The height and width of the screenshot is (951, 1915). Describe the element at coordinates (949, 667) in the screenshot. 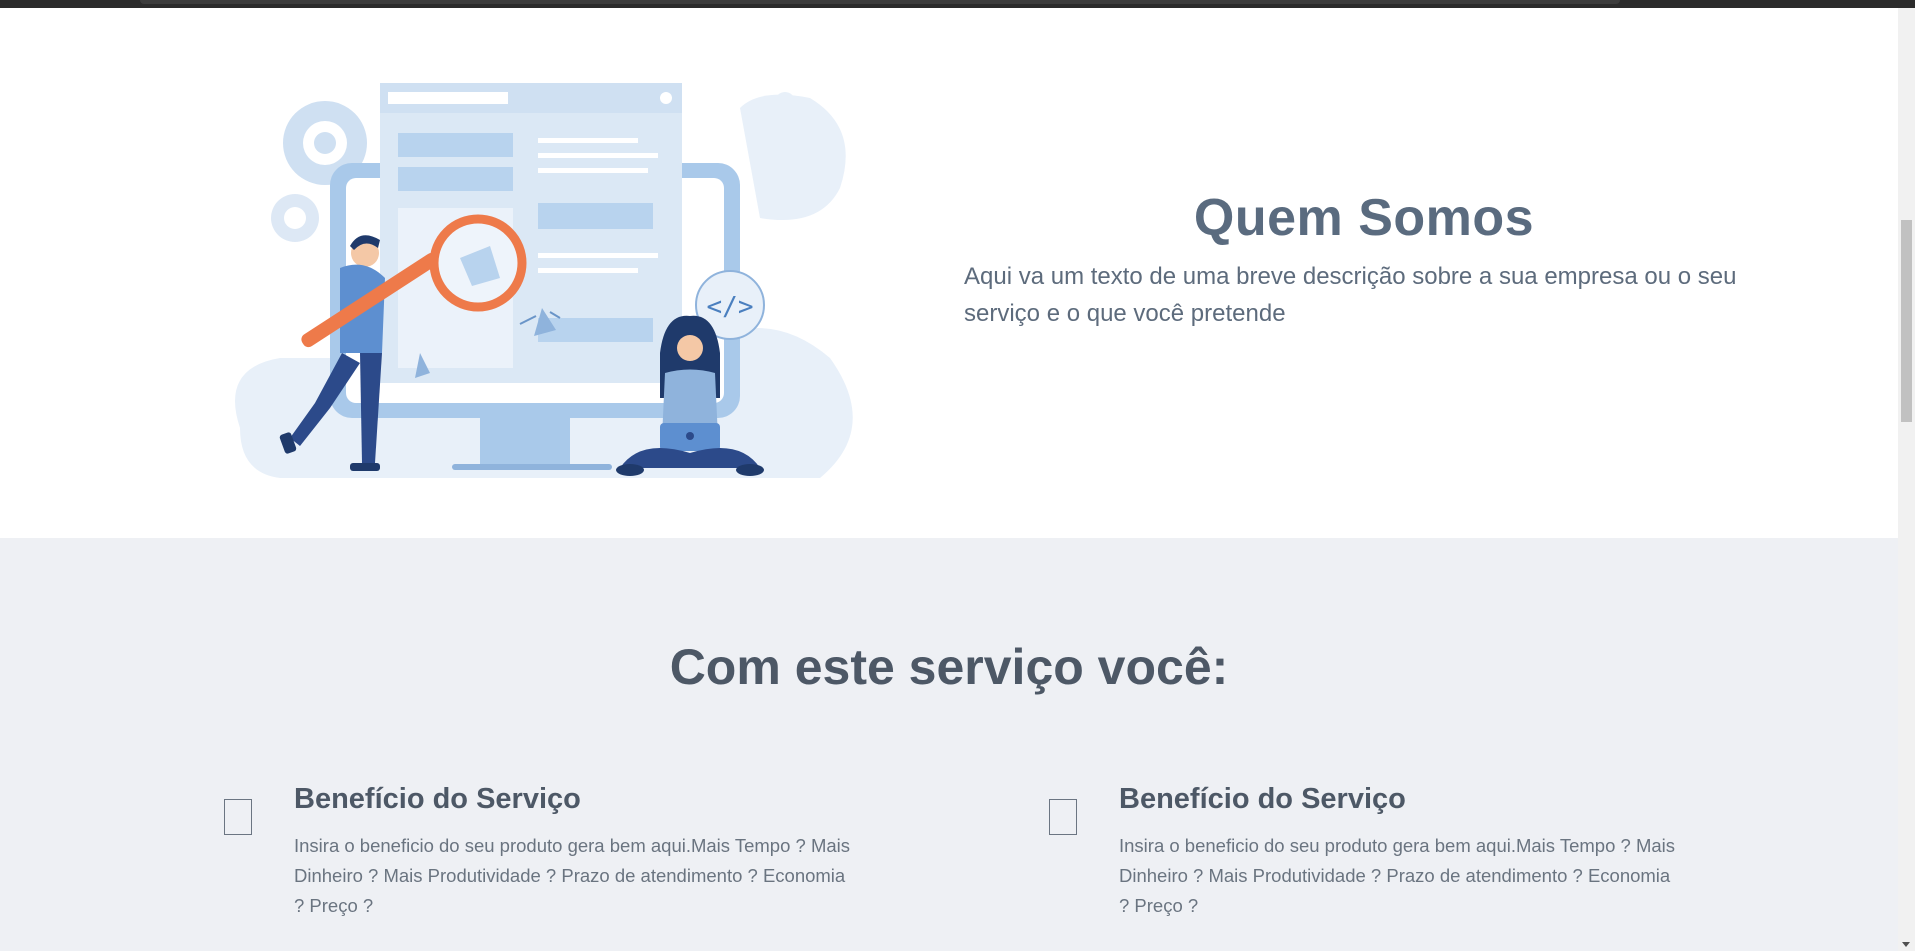

I see `benefits-title: Com este serviço você:` at that location.